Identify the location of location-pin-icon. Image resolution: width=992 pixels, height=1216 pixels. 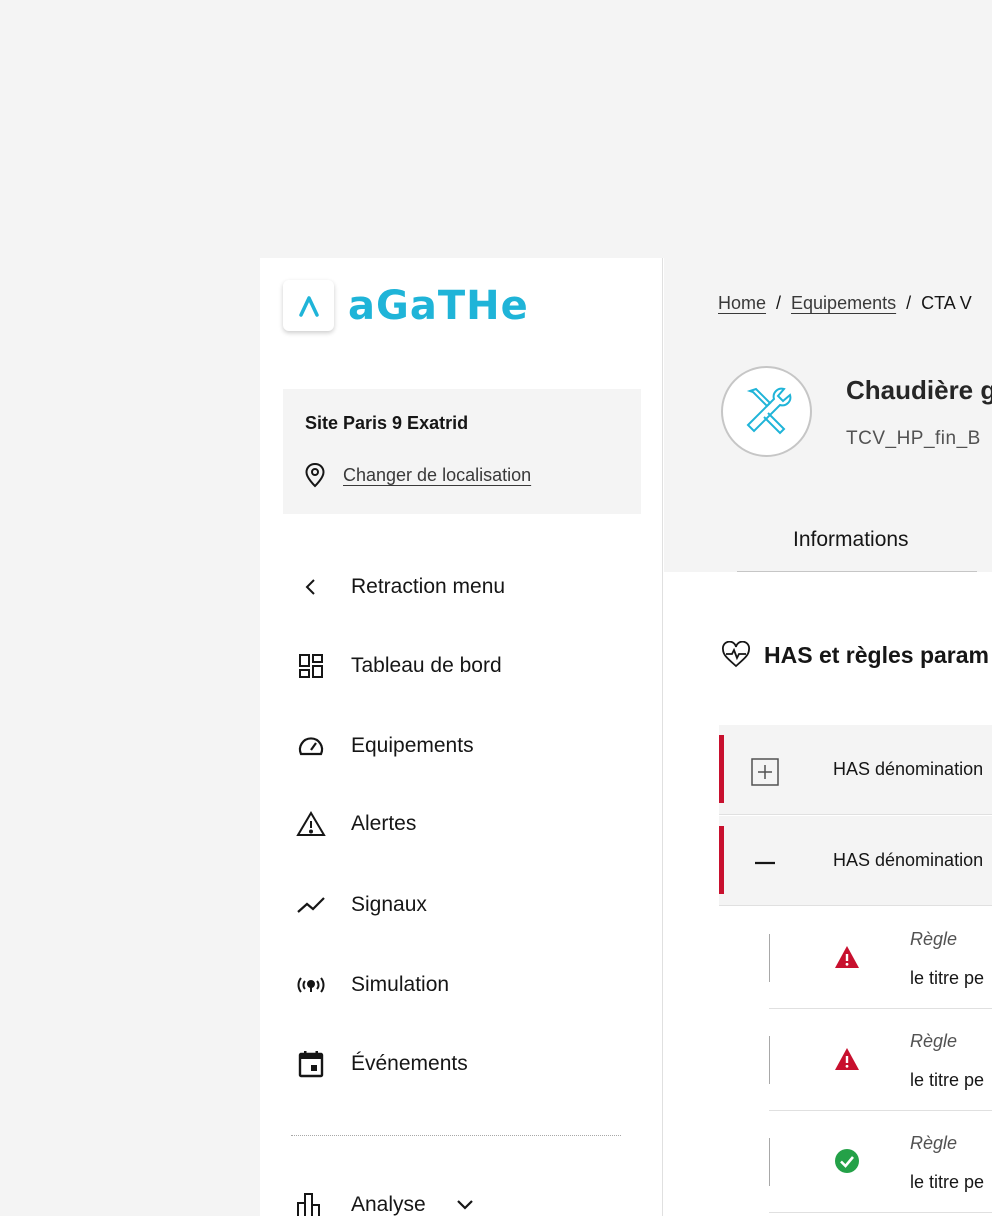
(315, 475).